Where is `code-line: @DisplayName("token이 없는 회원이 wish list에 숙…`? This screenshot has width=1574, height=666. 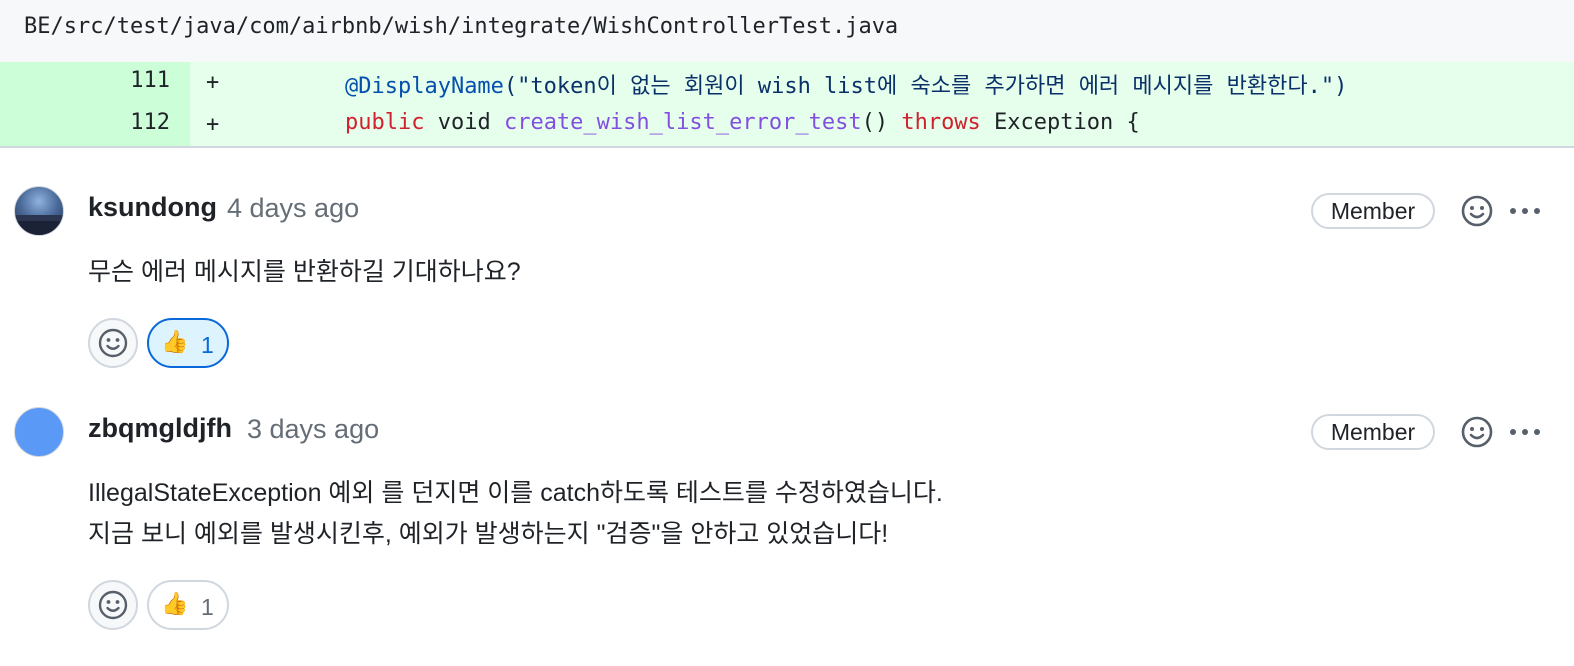 code-line: @DisplayName("token이 없는 회원이 wish list에 숙… is located at coordinates (819, 84).